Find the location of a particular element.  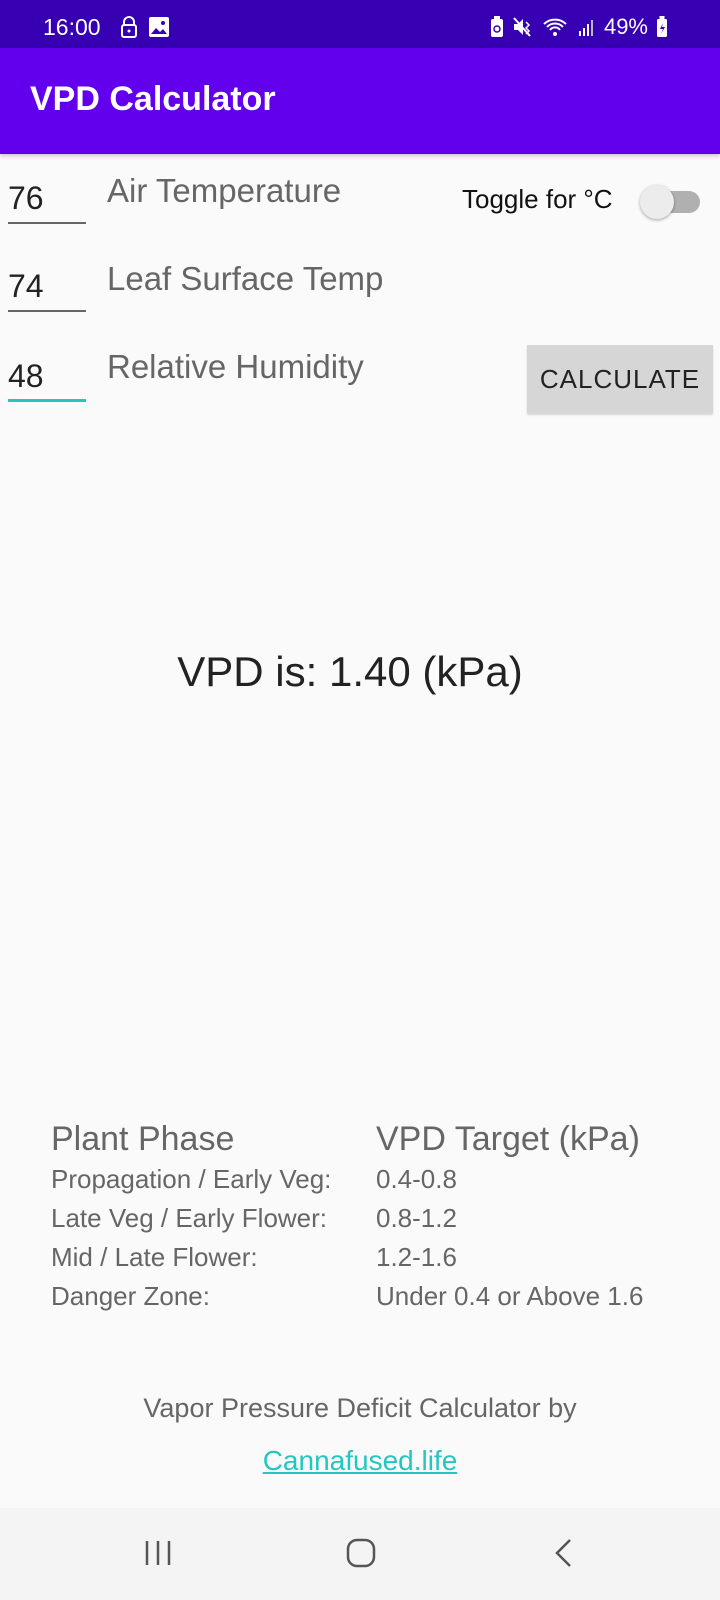

home-button is located at coordinates (361, 1553).